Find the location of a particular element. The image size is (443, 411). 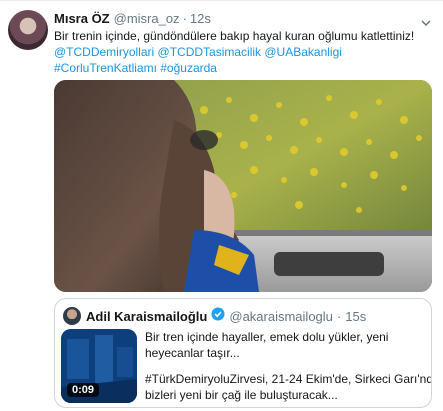

quoted-author-name: Adil Karaismailoğlu is located at coordinates (146, 316).